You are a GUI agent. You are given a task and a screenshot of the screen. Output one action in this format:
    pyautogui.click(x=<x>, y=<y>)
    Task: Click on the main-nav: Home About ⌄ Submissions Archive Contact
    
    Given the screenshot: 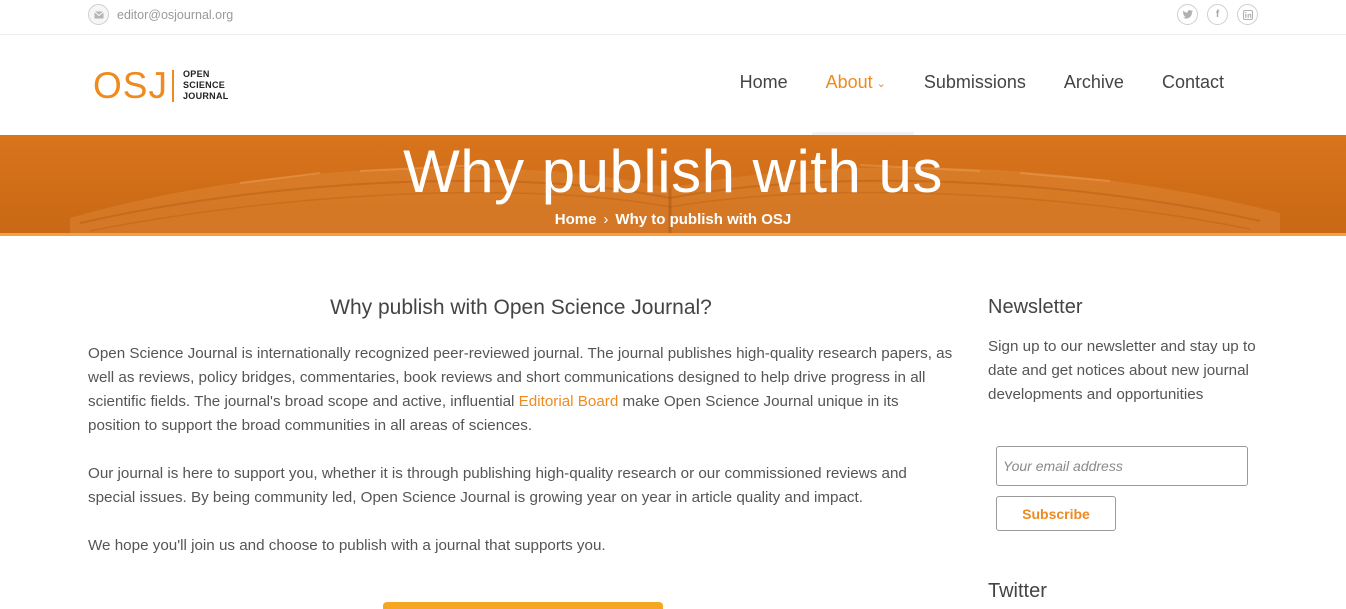 What is the action you would take?
    pyautogui.click(x=982, y=82)
    